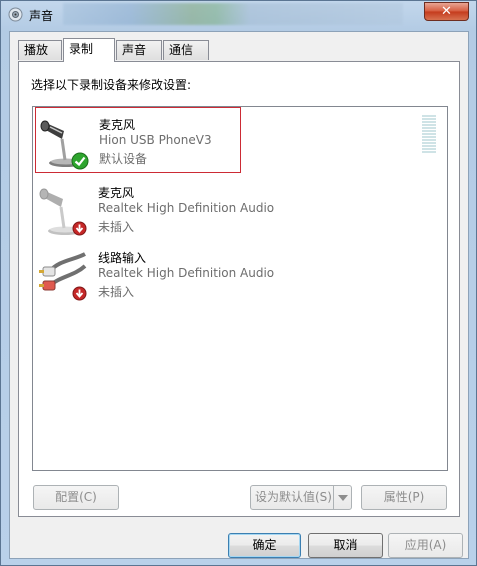 Image resolution: width=477 pixels, height=566 pixels. I want to click on chevron-down-icon, so click(343, 498).